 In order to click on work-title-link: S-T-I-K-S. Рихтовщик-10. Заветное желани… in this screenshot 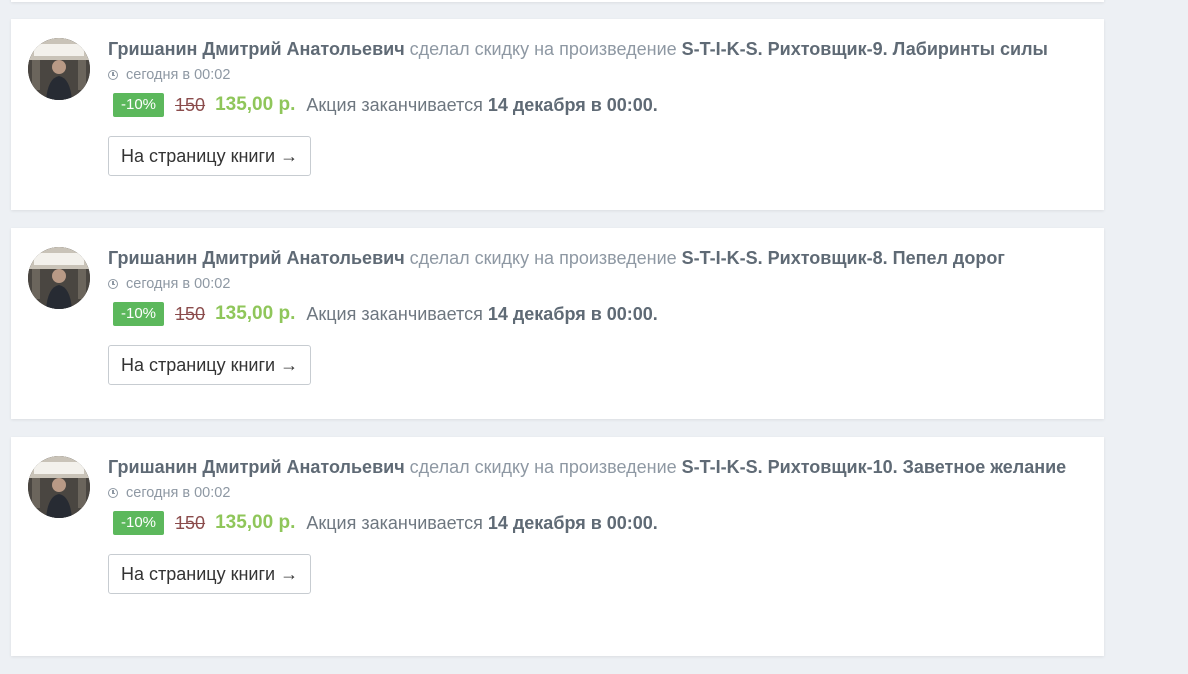, I will do `click(874, 467)`.